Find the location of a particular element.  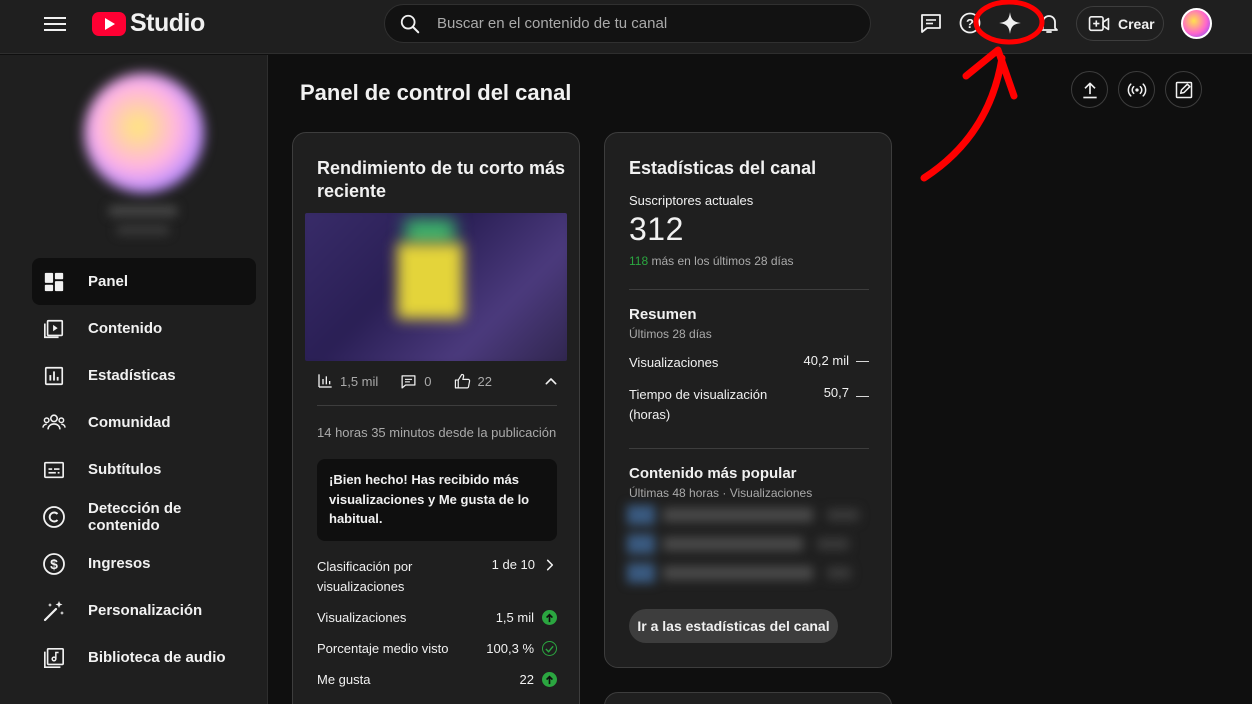

edit-icon is located at coordinates (1183, 89).